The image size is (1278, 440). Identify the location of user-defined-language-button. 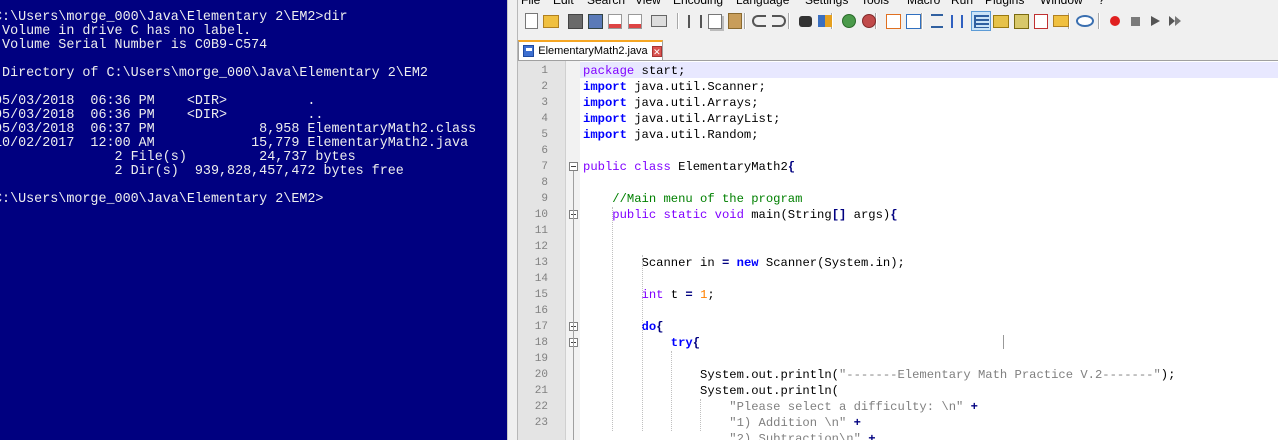
(1001, 21).